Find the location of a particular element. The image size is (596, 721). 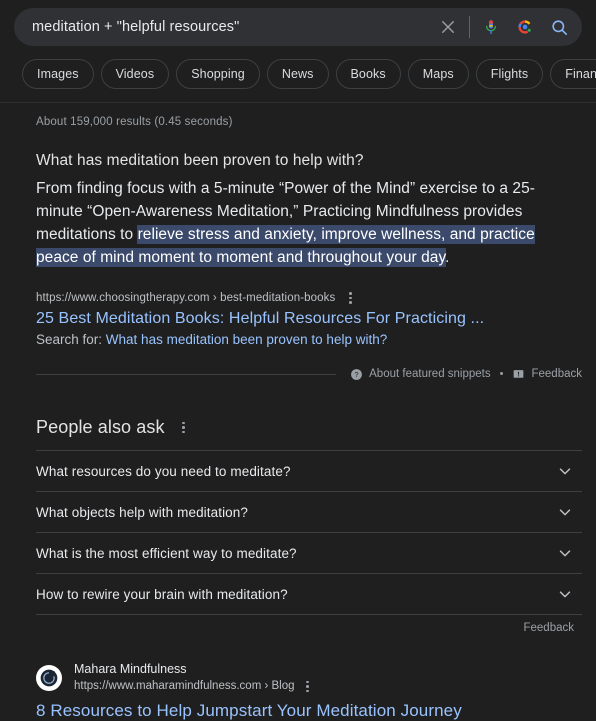

chip-finance: Finance is located at coordinates (573, 74).